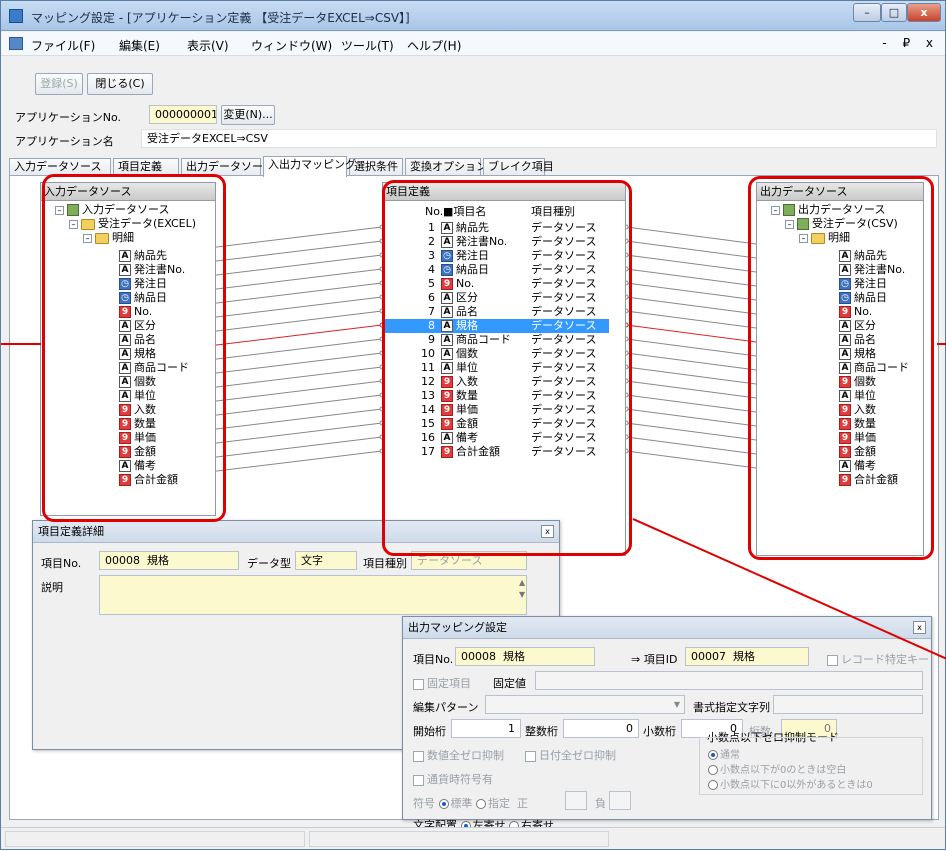  I want to click on item-grid-row: 15 9 金額 データソース, so click(497, 424).